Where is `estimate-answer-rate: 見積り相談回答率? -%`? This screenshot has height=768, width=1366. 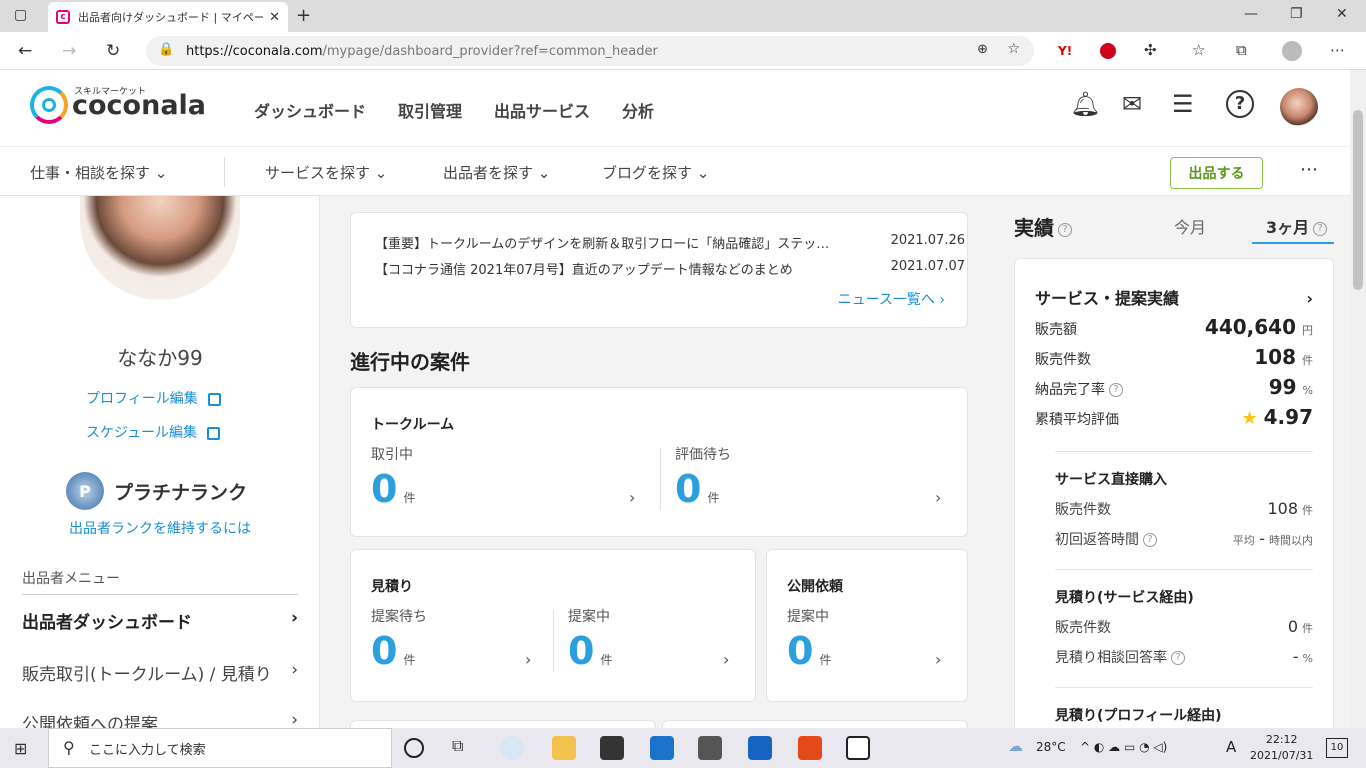
estimate-answer-rate: 見積り相談回答率? -% is located at coordinates (1184, 656).